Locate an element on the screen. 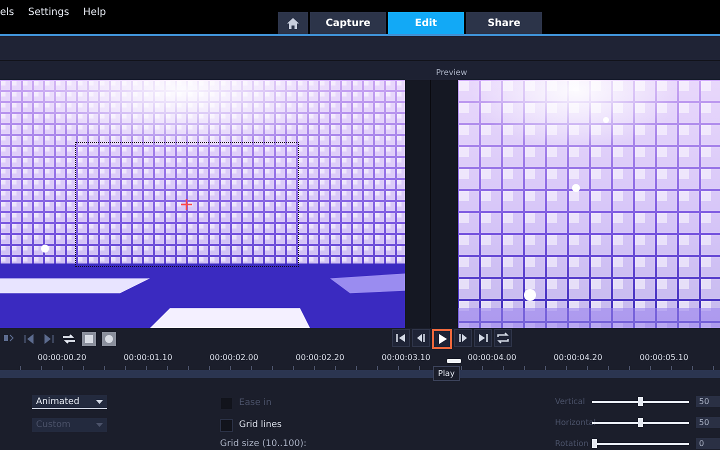  skip-end-button is located at coordinates (483, 338).